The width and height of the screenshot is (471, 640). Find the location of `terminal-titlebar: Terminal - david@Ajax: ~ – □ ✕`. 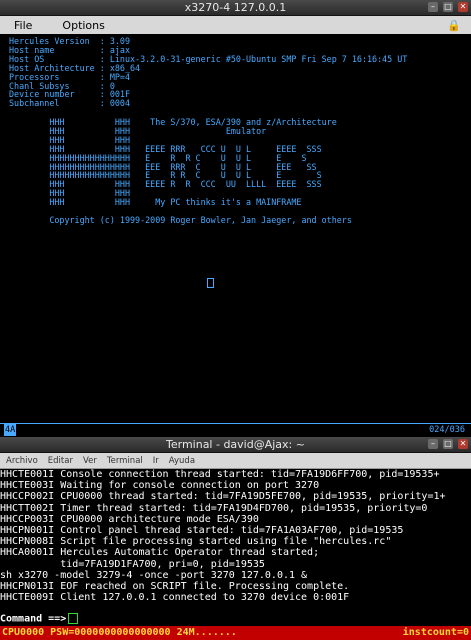

terminal-titlebar: Terminal - david@Ajax: ~ – □ ✕ is located at coordinates (235, 445).